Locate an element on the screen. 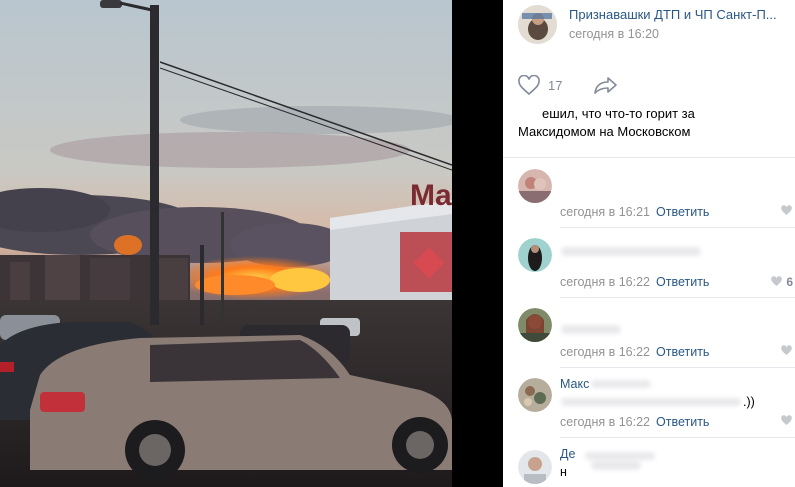 The height and width of the screenshot is (487, 795). comment-item: сегодня в 16:22 Ответить is located at coordinates (649, 334).